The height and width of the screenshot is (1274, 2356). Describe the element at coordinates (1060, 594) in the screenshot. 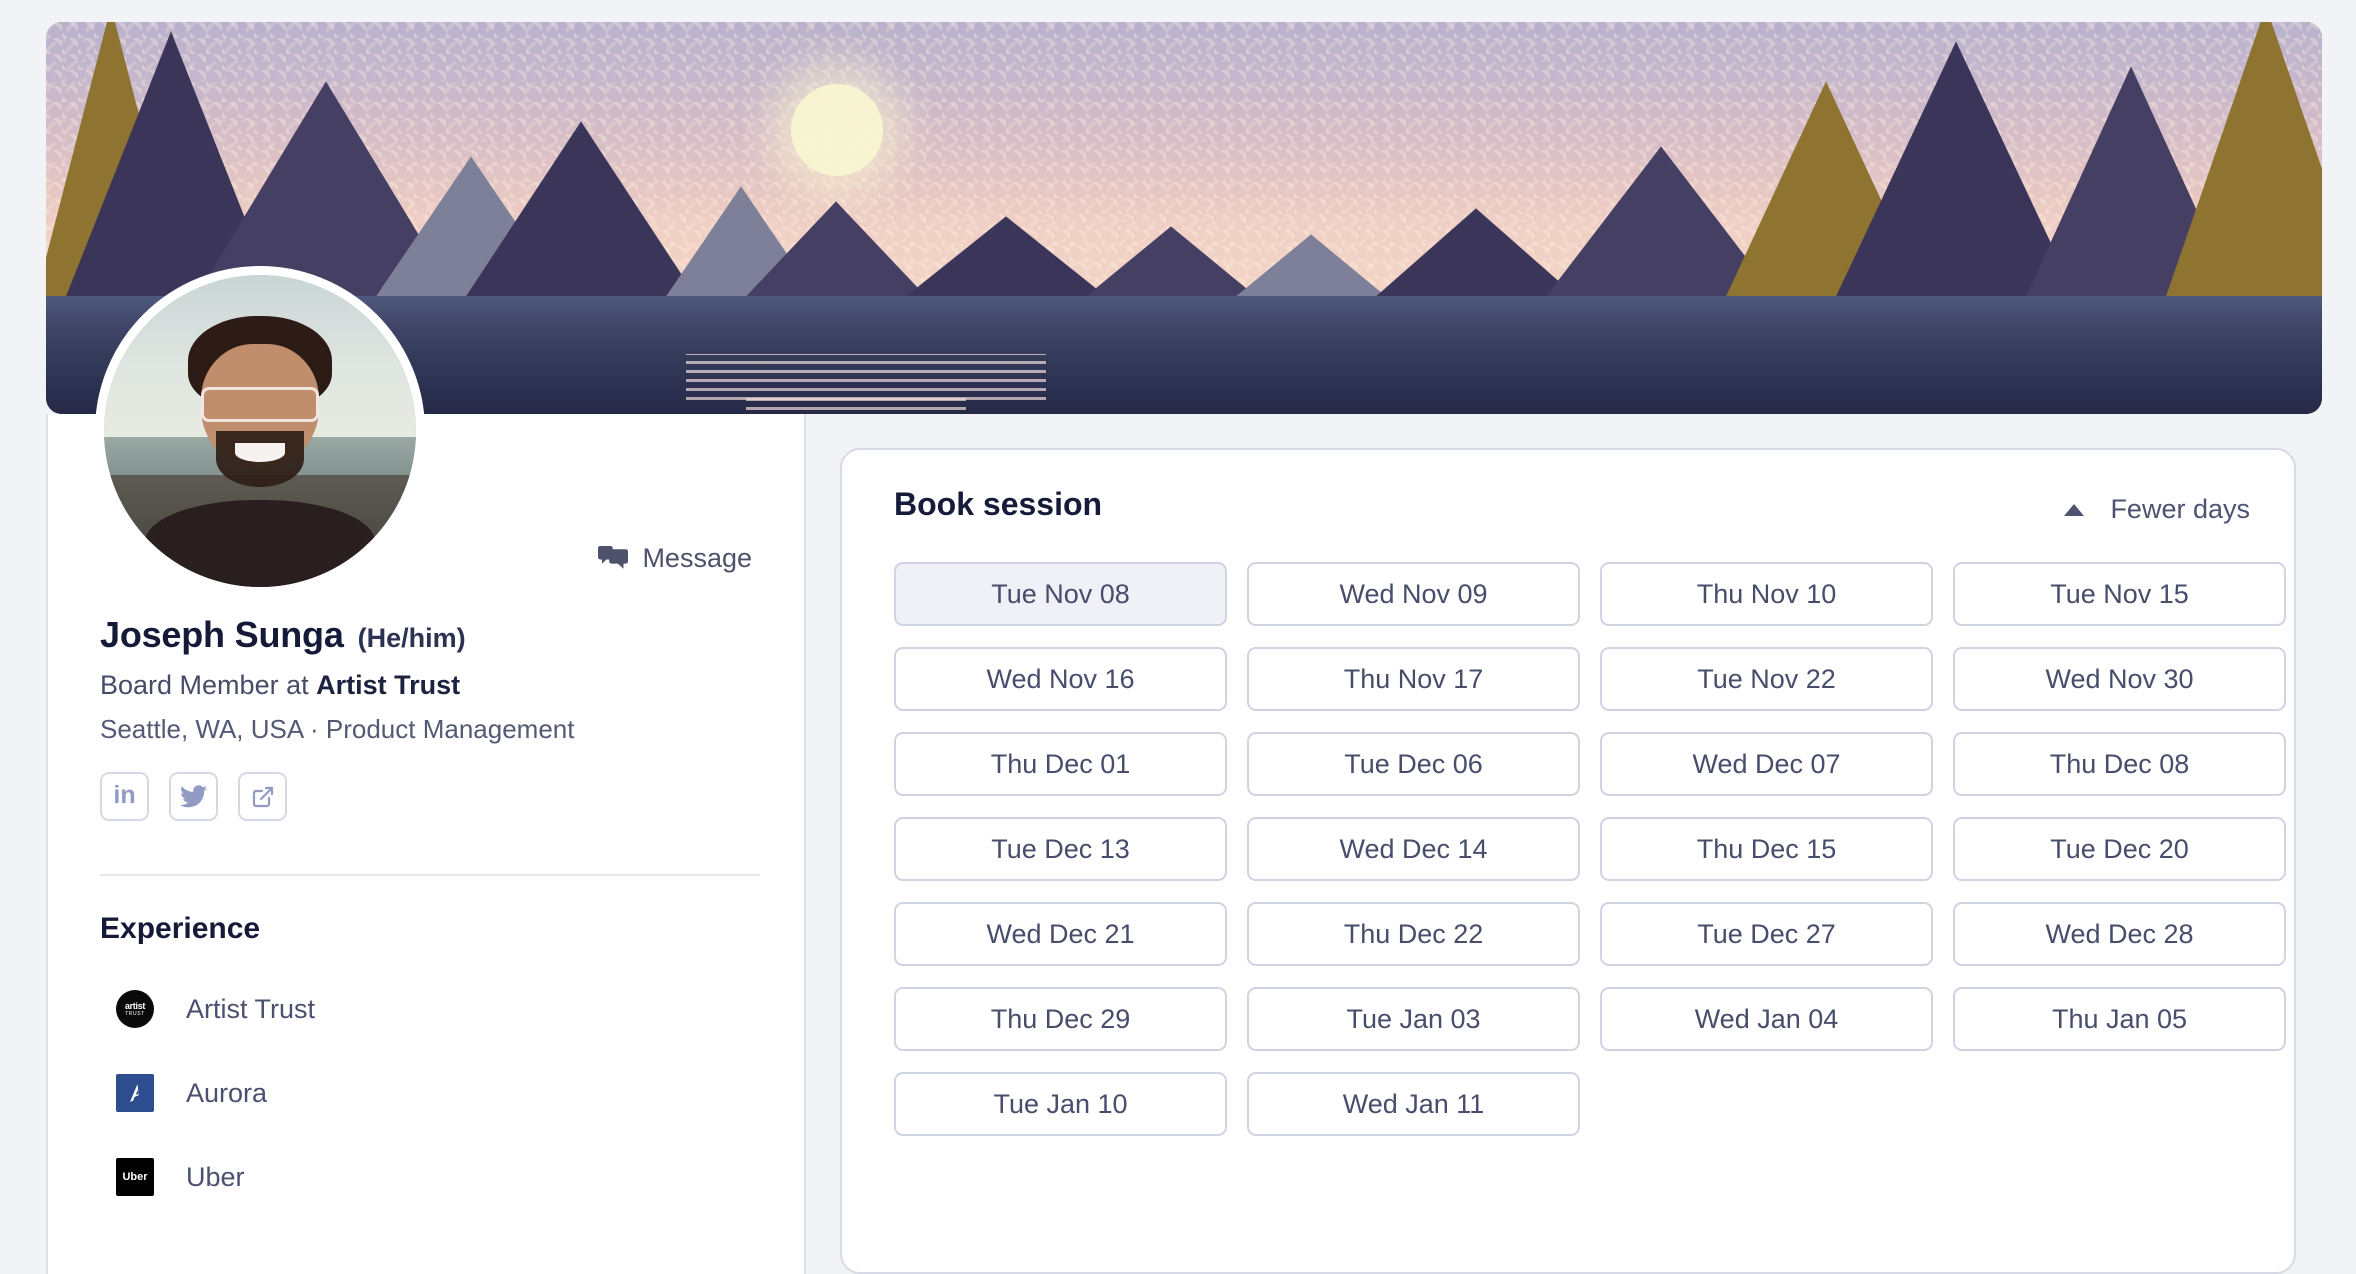

I see `date-option-button: Tue Nov 08` at that location.